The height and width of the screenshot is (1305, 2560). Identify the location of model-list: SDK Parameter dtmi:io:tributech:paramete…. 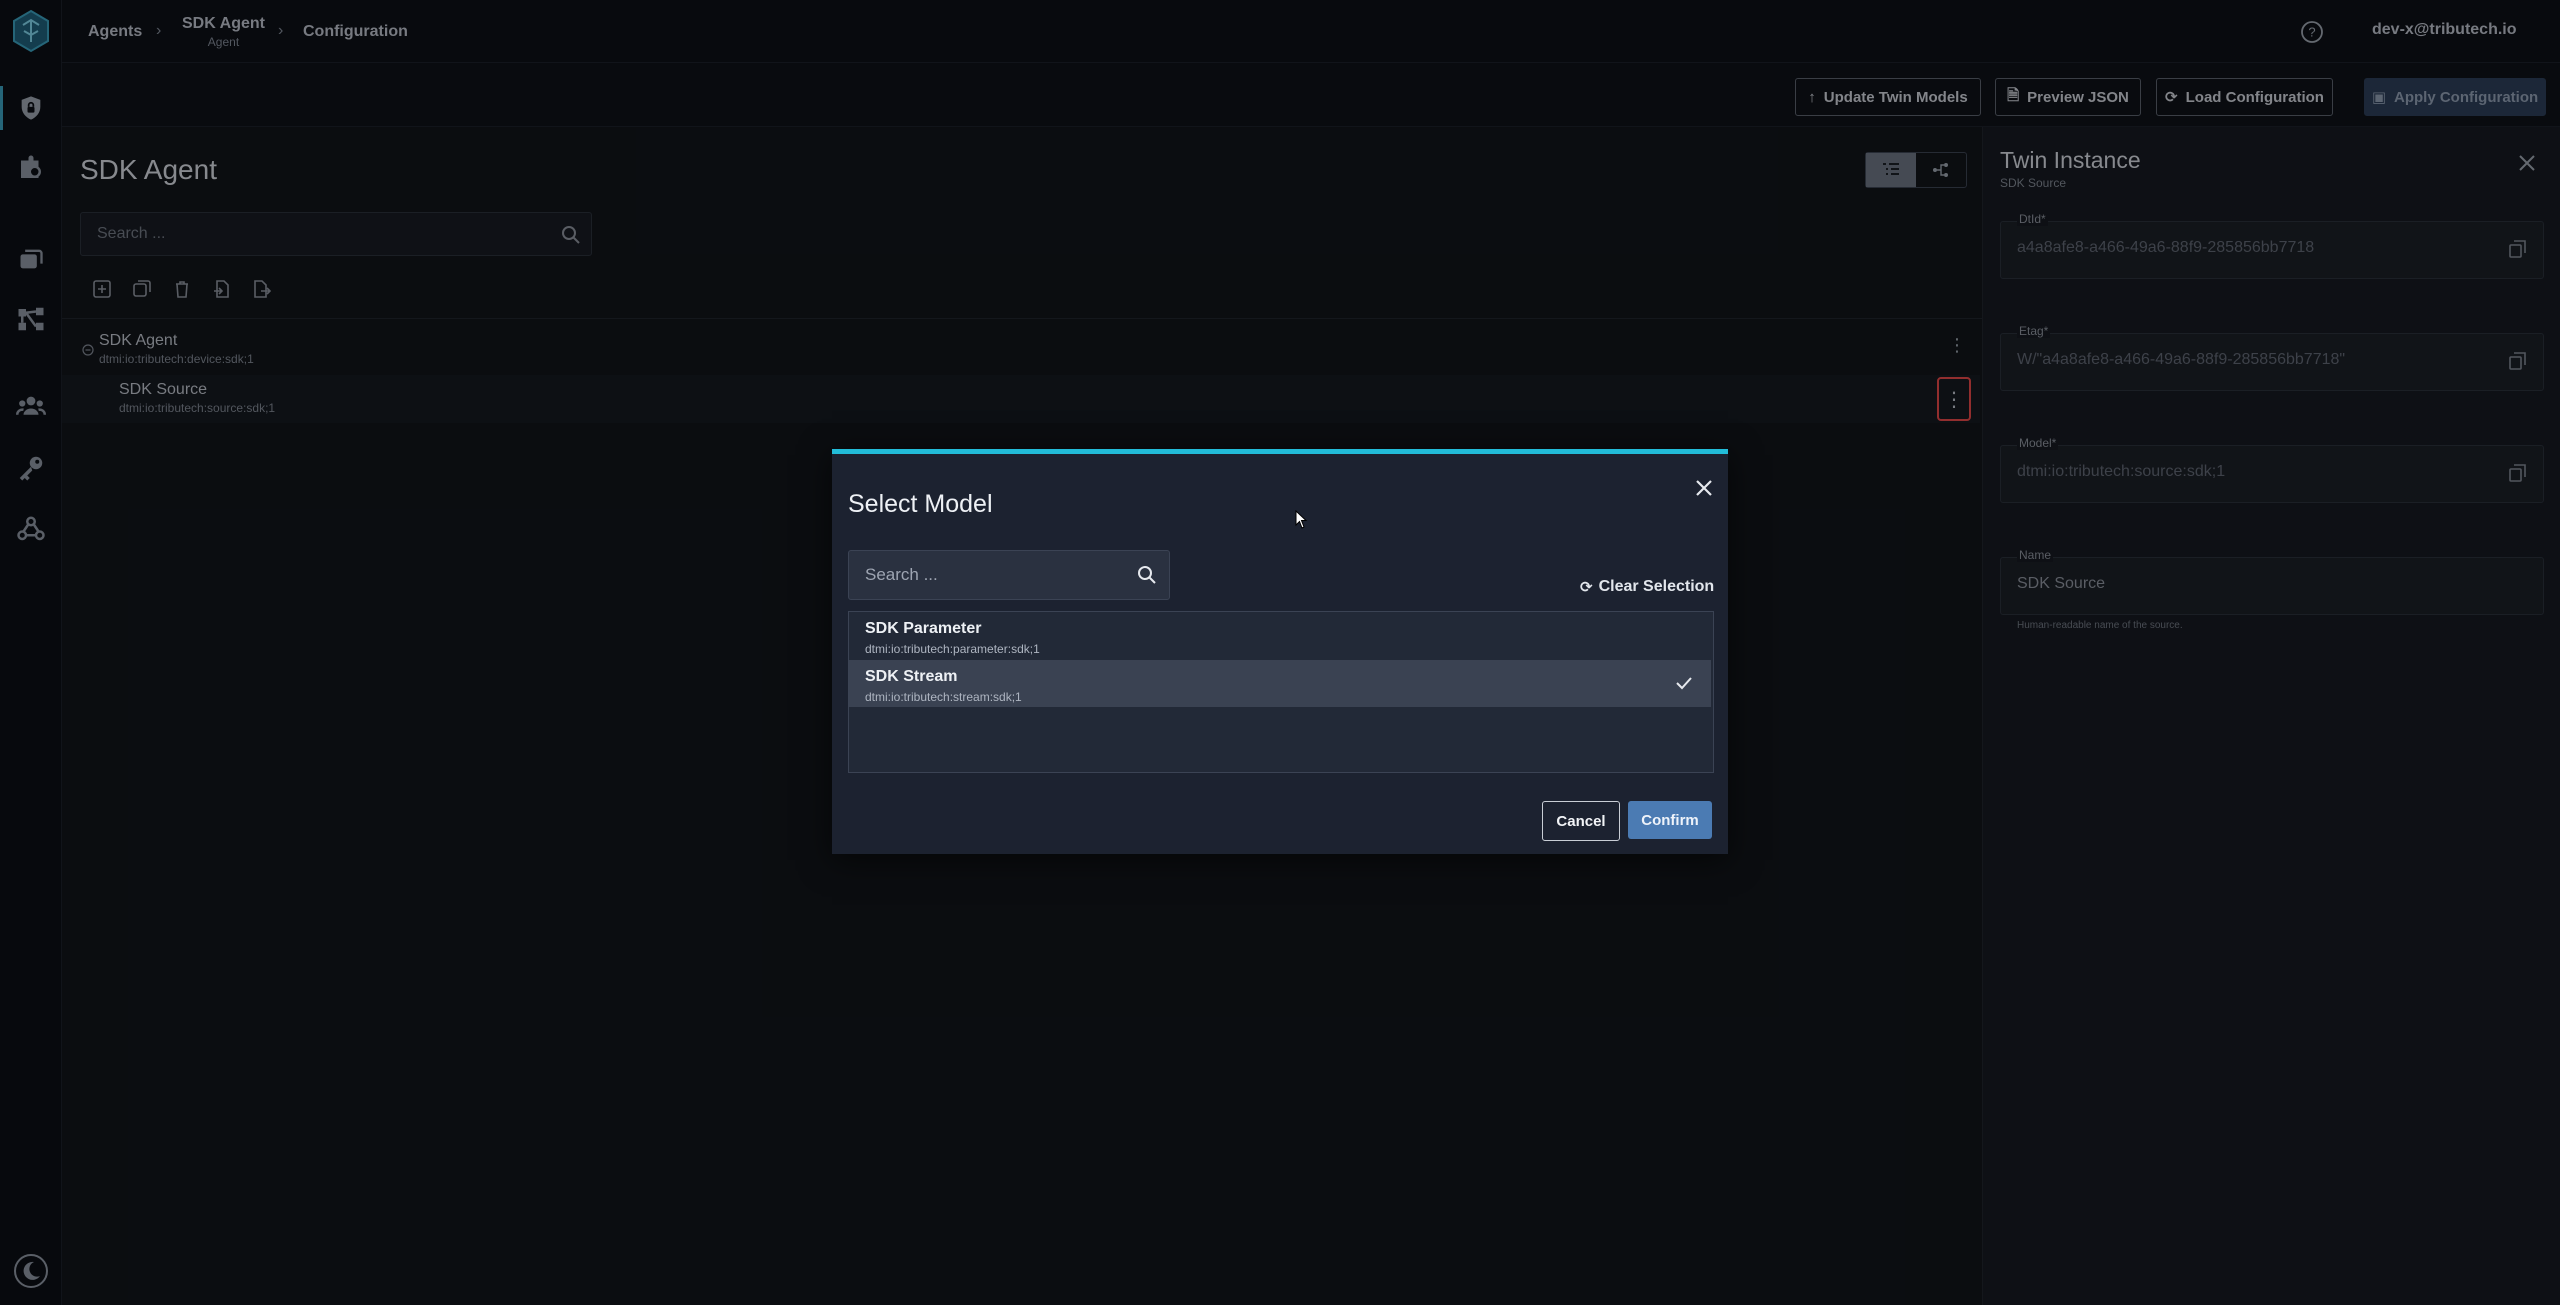
(1281, 692).